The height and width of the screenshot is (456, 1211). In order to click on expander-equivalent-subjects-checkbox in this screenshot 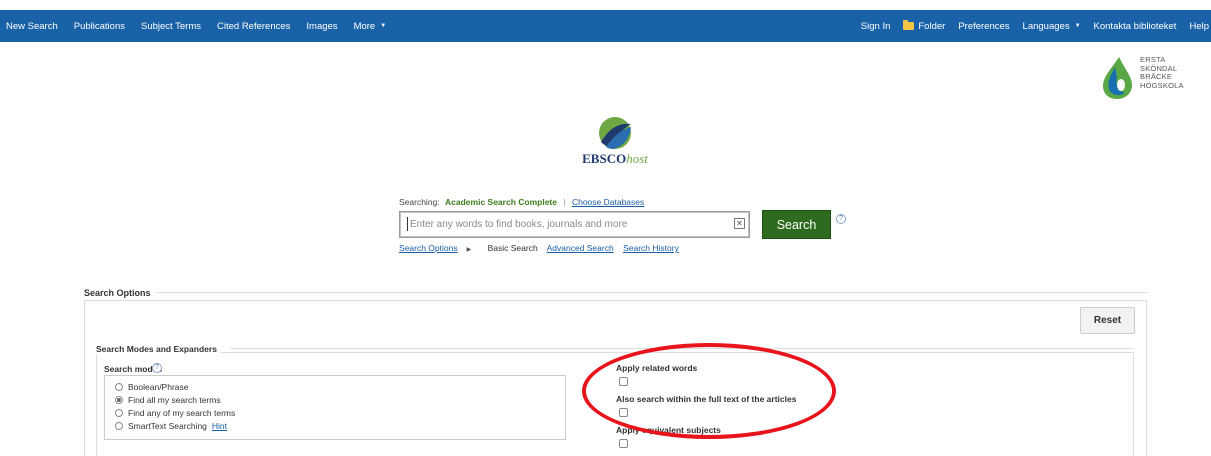, I will do `click(623, 443)`.